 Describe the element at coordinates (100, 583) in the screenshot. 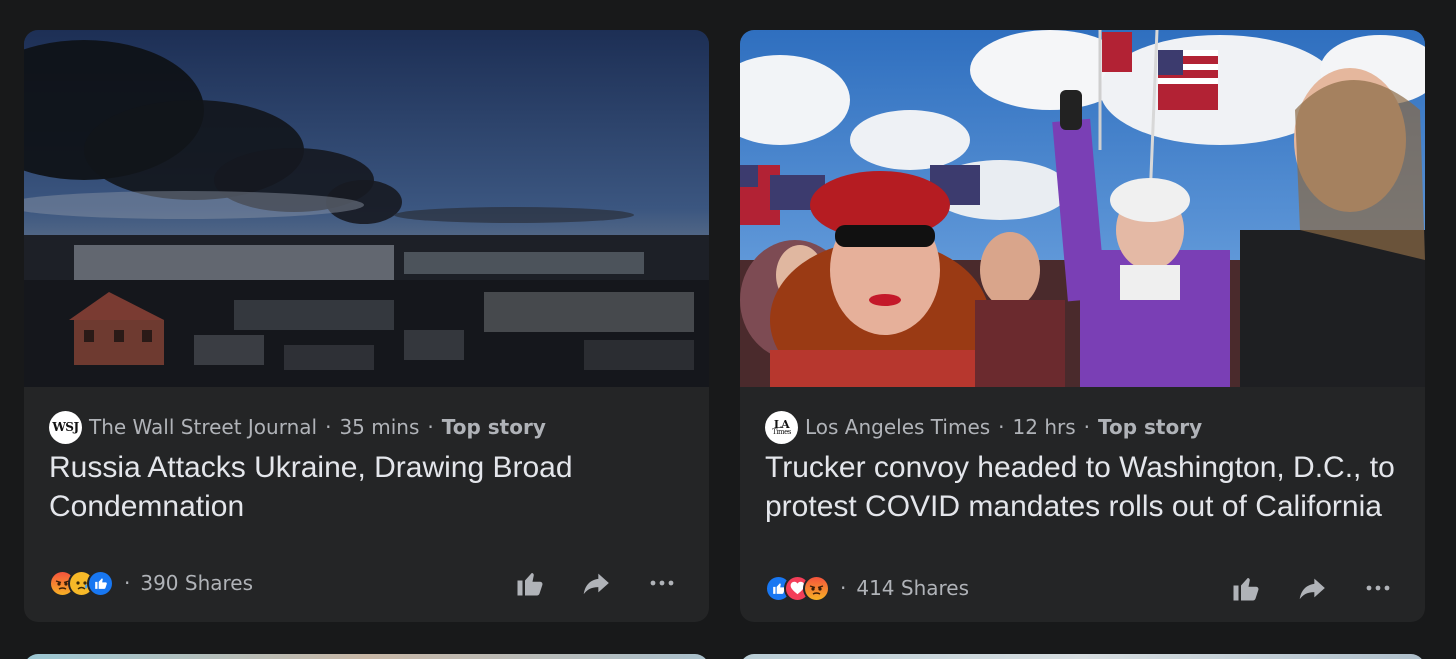

I see `like-reaction-icon` at that location.